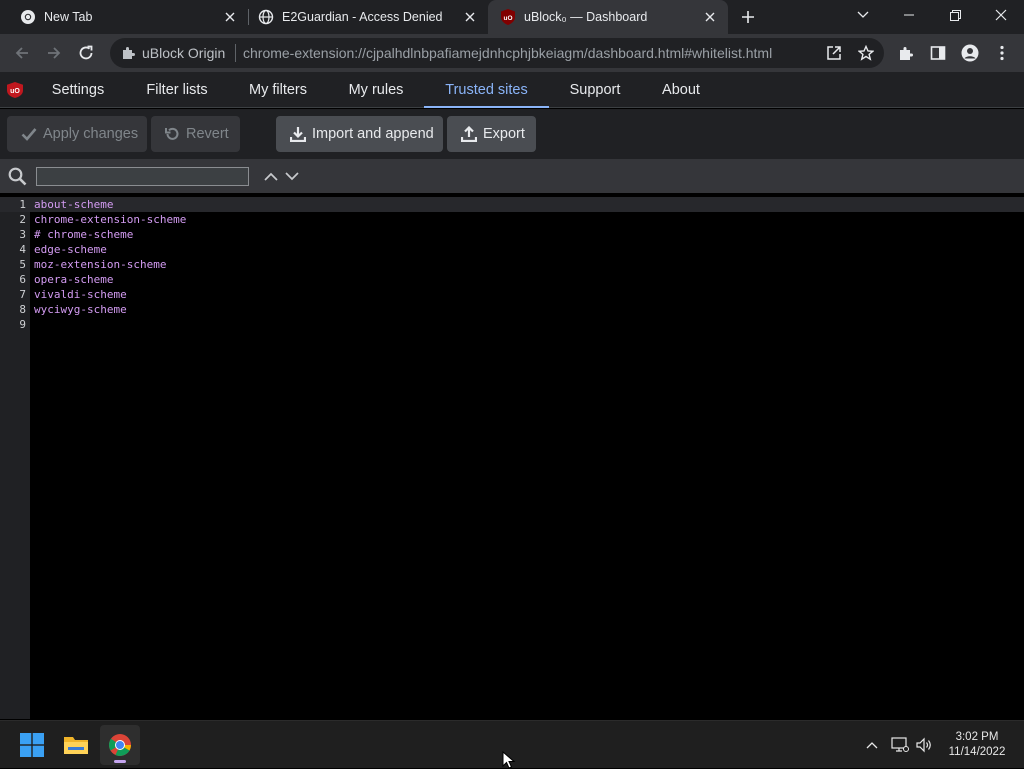  I want to click on network-button, so click(900, 745).